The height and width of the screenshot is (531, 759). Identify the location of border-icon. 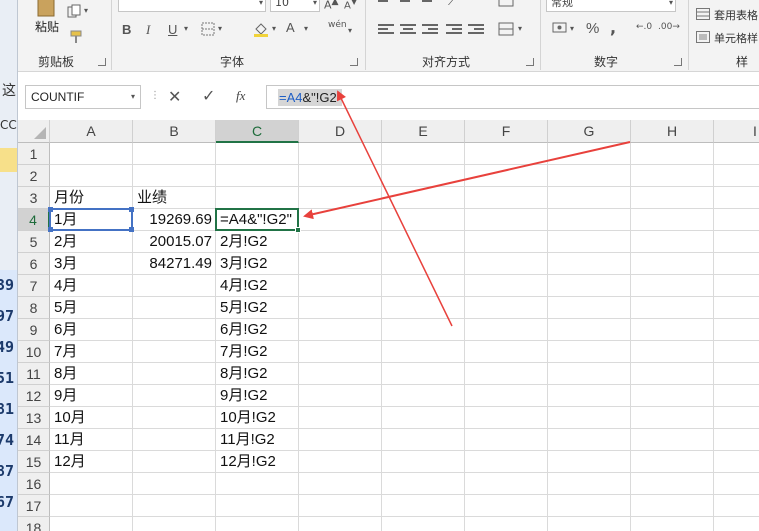
(208, 31).